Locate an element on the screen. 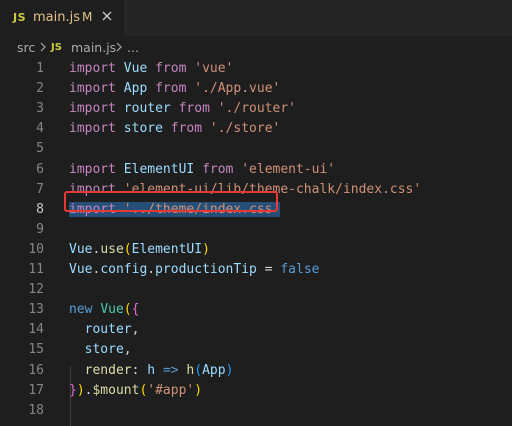 This screenshot has width=512, height=426. tab-main-js: JS main.js M is located at coordinates (62, 18).